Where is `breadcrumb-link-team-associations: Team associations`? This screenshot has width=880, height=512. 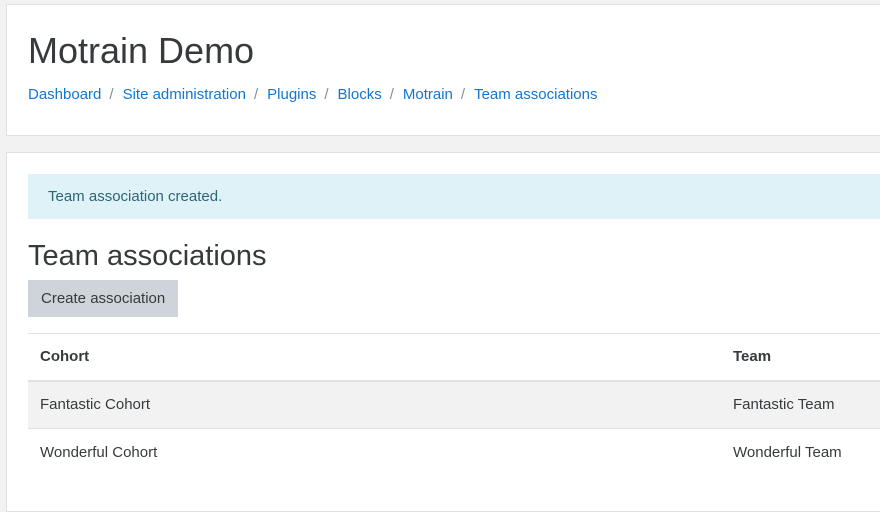
breadcrumb-link-team-associations: Team associations is located at coordinates (535, 95).